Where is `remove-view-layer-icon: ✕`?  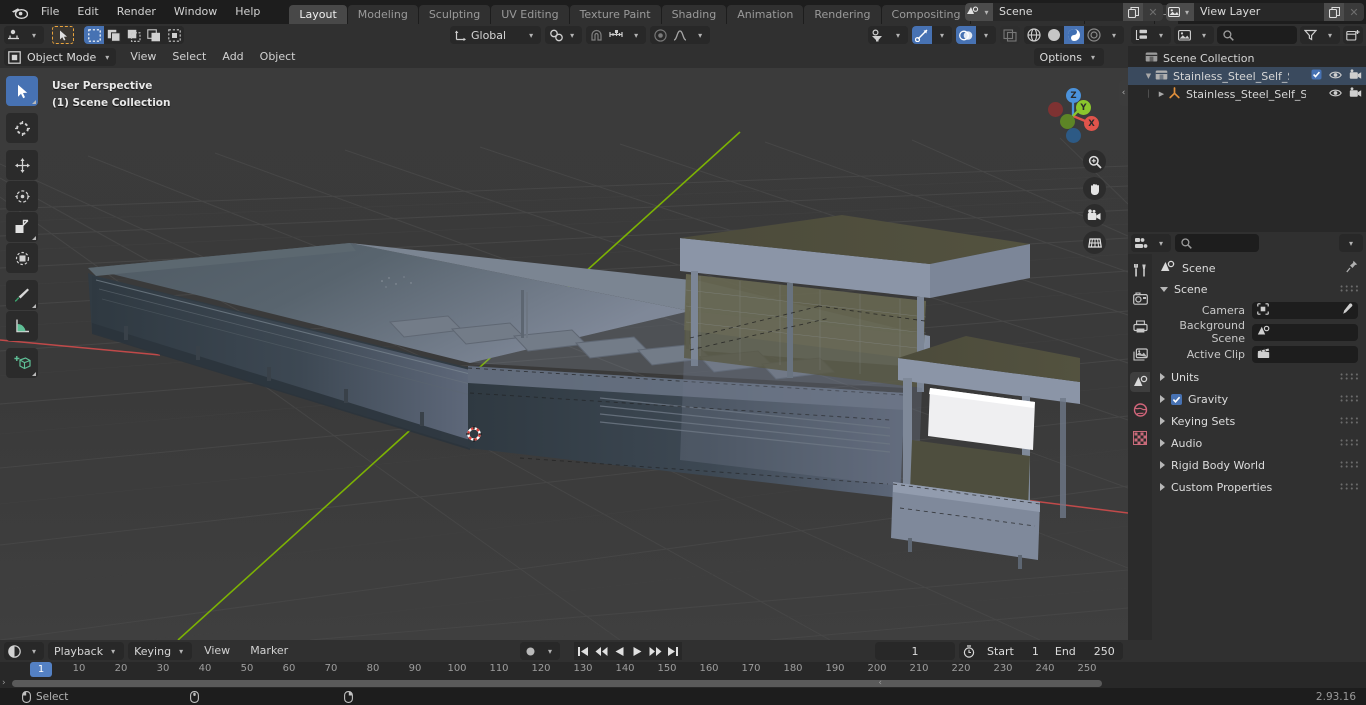
remove-view-layer-icon: ✕ is located at coordinates (1354, 12).